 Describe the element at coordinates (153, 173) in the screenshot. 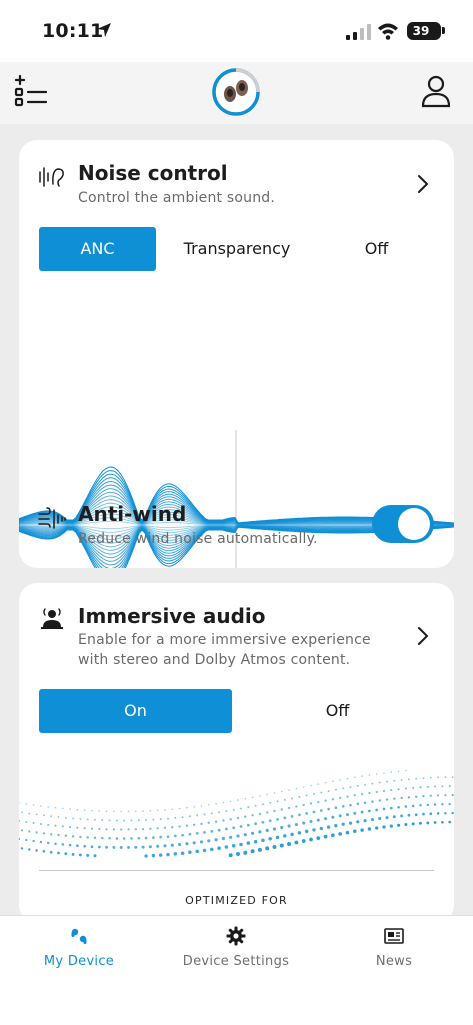

I see `noise-control-title: Noise control` at that location.